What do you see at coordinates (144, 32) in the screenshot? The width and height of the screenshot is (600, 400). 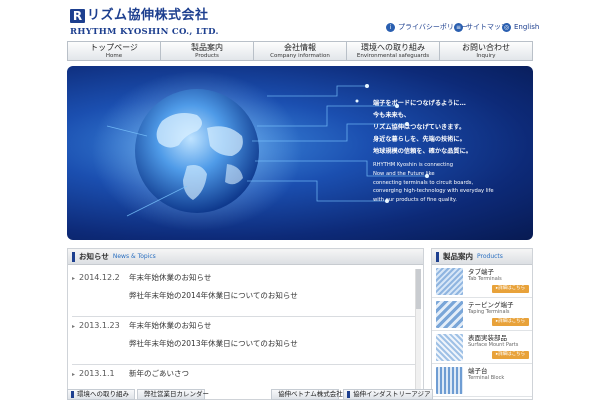 I see `logo-english-name: RHYTHM KYOSHIN CO., LTD.` at bounding box center [144, 32].